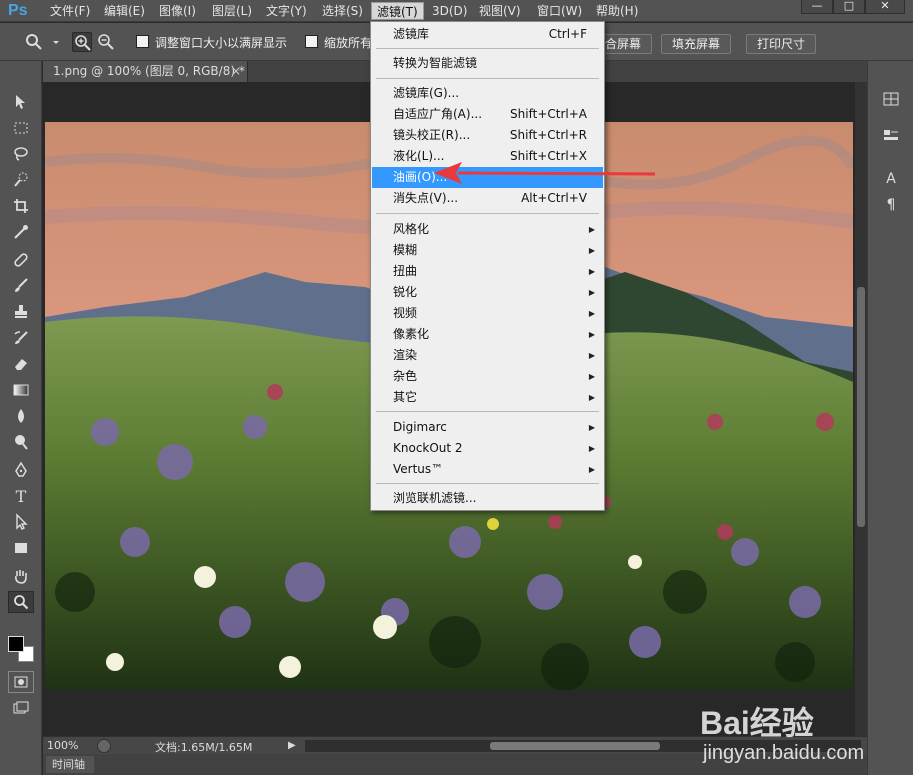 This screenshot has width=913, height=775. What do you see at coordinates (487, 448) in the screenshot?
I see `filter-submenu-item: KnockOut 2 ▶` at bounding box center [487, 448].